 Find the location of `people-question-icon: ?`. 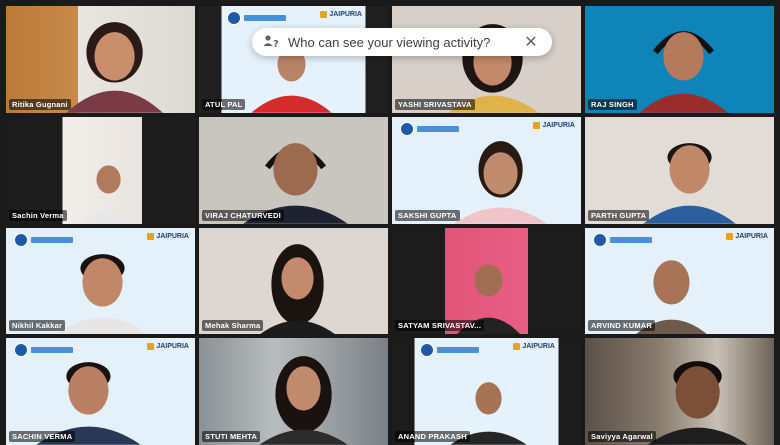

people-question-icon: ? is located at coordinates (271, 42).